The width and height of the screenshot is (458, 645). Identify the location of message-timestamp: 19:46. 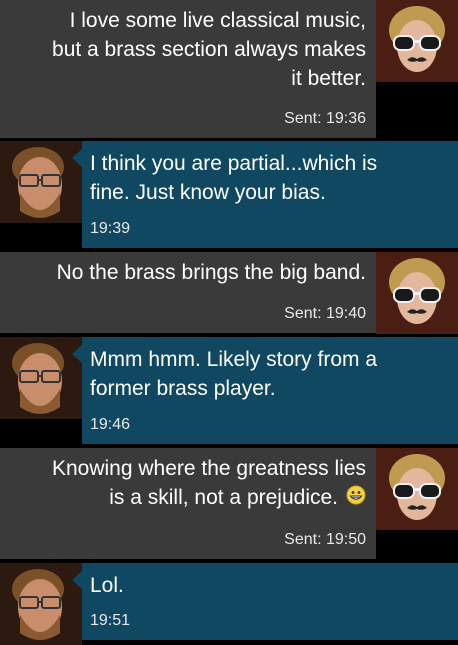
(110, 424).